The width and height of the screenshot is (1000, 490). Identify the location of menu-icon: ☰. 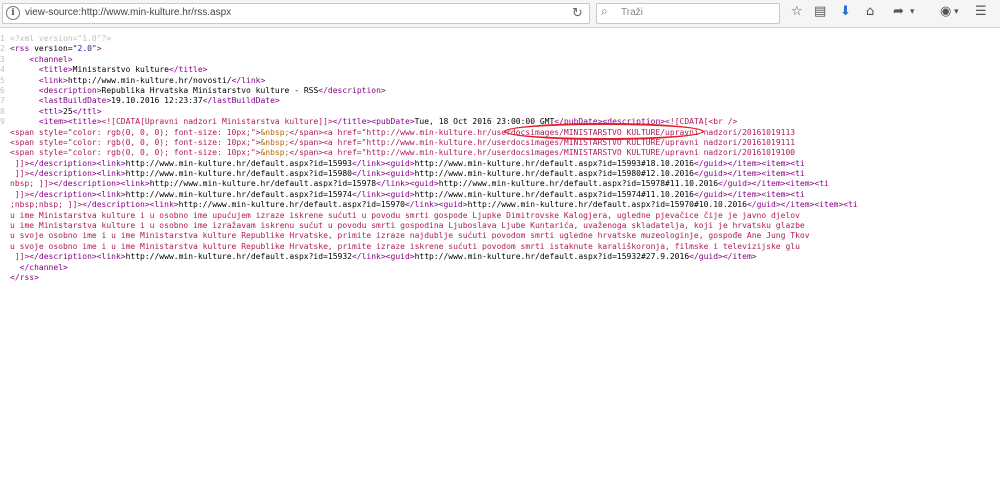
(981, 12).